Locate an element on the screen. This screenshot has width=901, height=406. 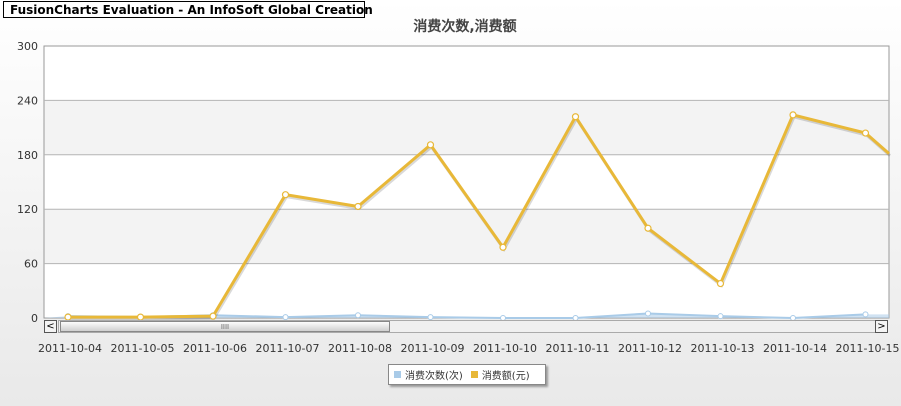
x-tick-label: 2011-10-09 is located at coordinates (433, 348).